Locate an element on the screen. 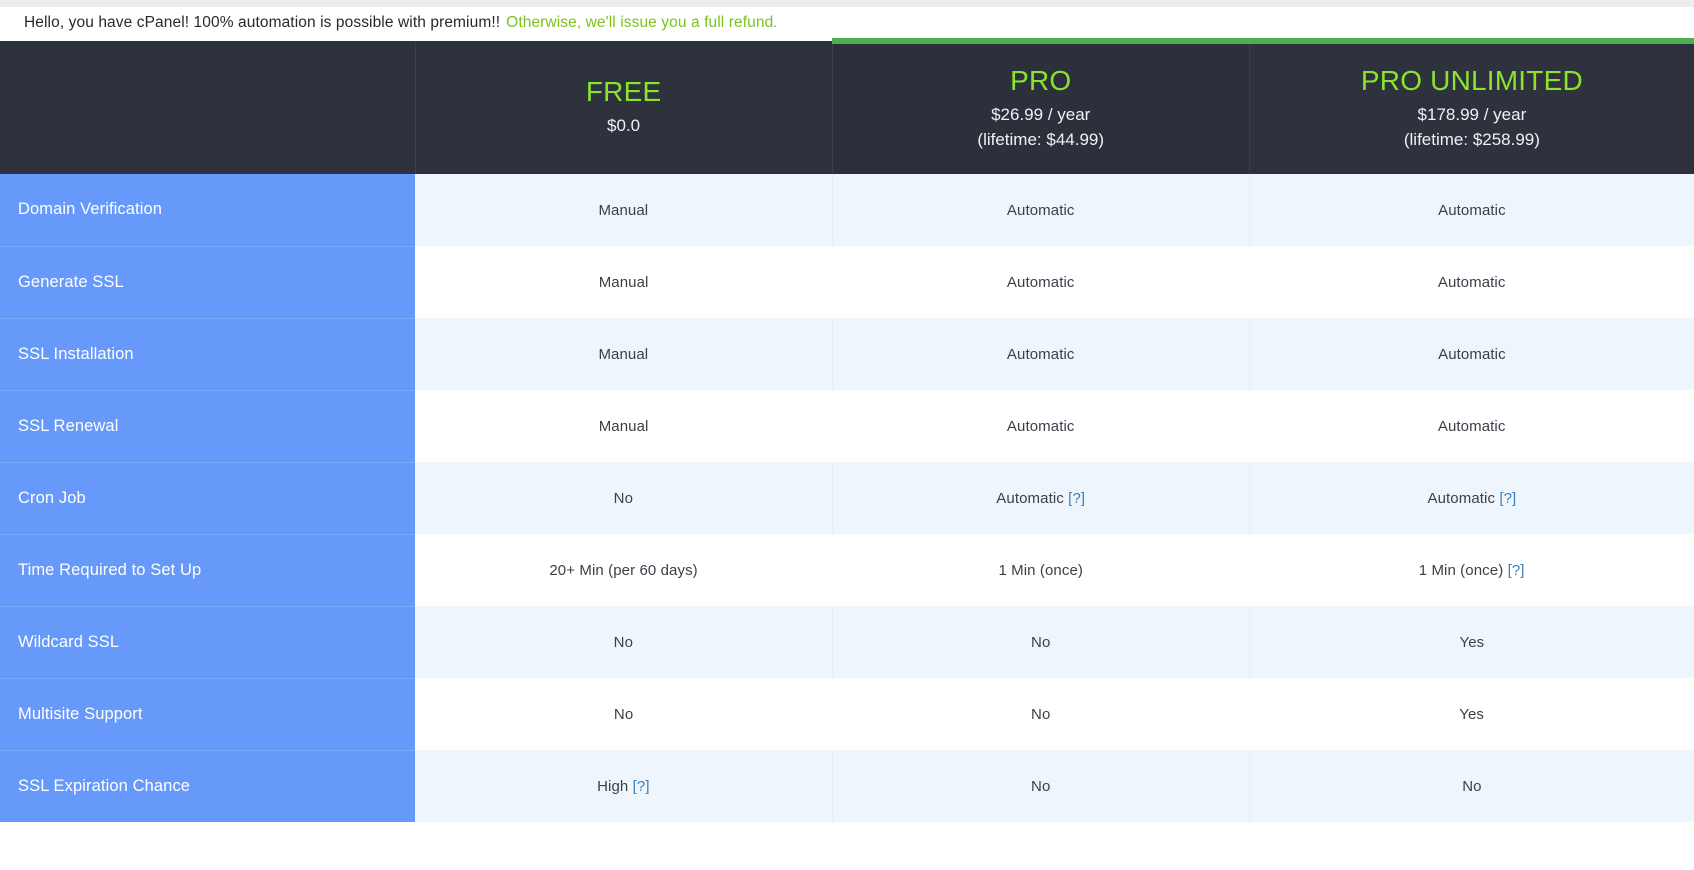 The image size is (1694, 870). cell-pro-unlimited-text: 1 Min (once) is located at coordinates (1463, 570).